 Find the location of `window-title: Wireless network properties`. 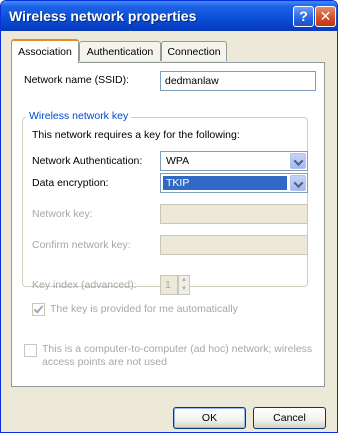

window-title: Wireless network properties is located at coordinates (103, 16).